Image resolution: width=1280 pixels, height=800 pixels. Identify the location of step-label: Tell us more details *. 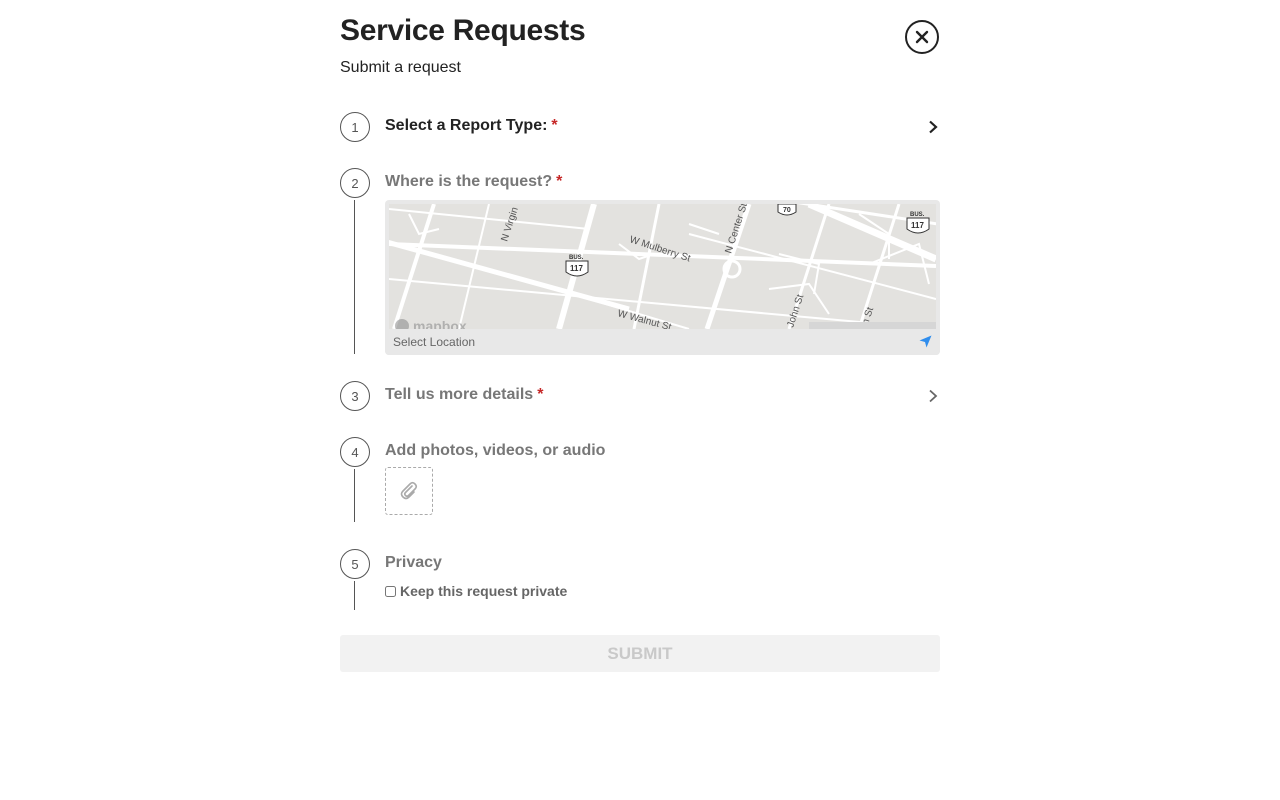
(464, 395).